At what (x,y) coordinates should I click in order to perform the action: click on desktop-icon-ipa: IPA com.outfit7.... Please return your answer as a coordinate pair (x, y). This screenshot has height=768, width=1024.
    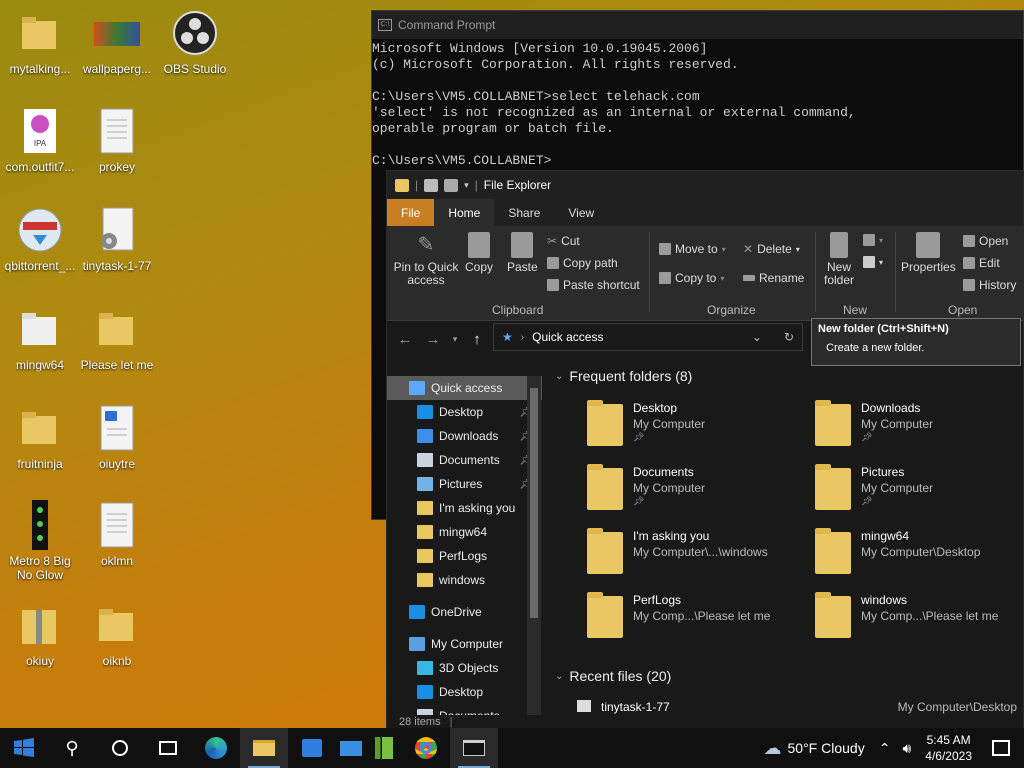
    Looking at the image, I should click on (40, 151).